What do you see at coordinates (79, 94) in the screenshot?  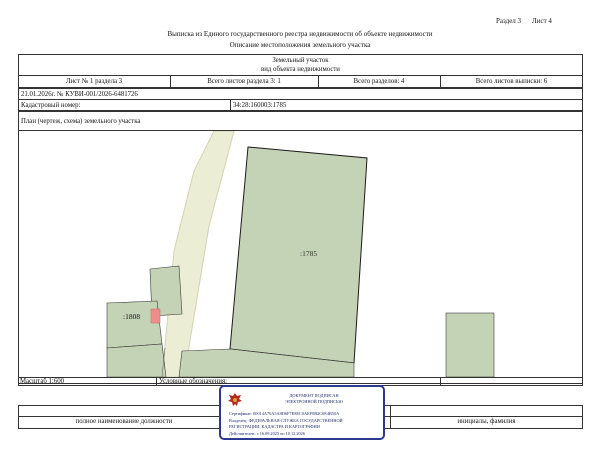 I see `date-and-number: 21.01.2026г. № КУВИ-001/2026-6481726` at bounding box center [79, 94].